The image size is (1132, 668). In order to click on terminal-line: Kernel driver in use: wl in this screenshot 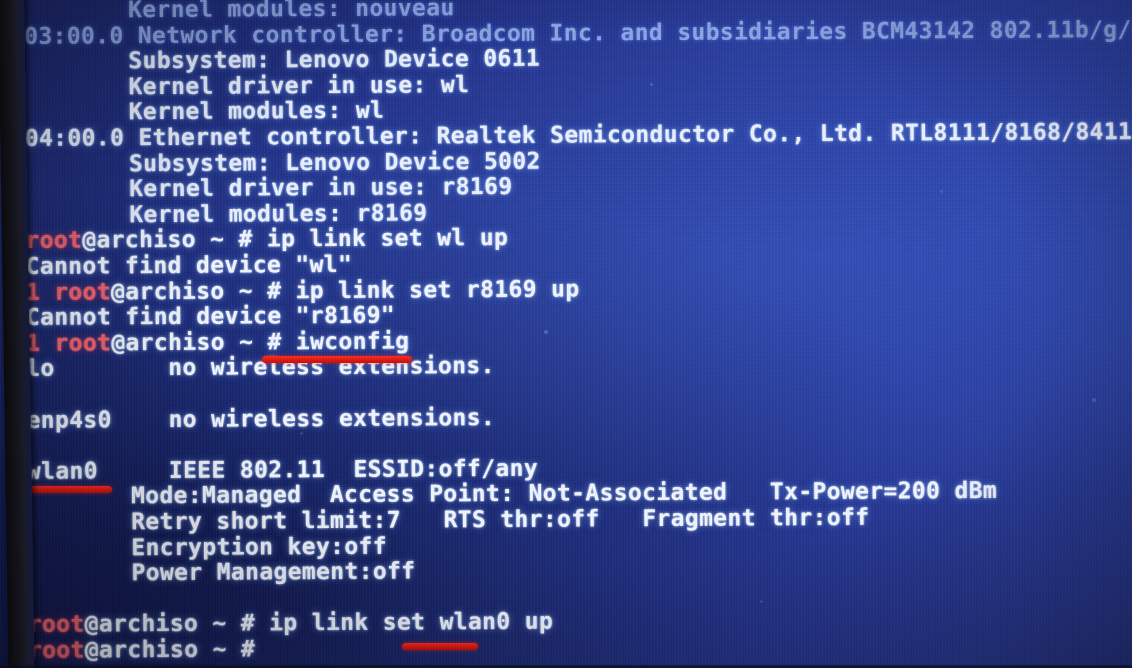, I will do `click(298, 86)`.